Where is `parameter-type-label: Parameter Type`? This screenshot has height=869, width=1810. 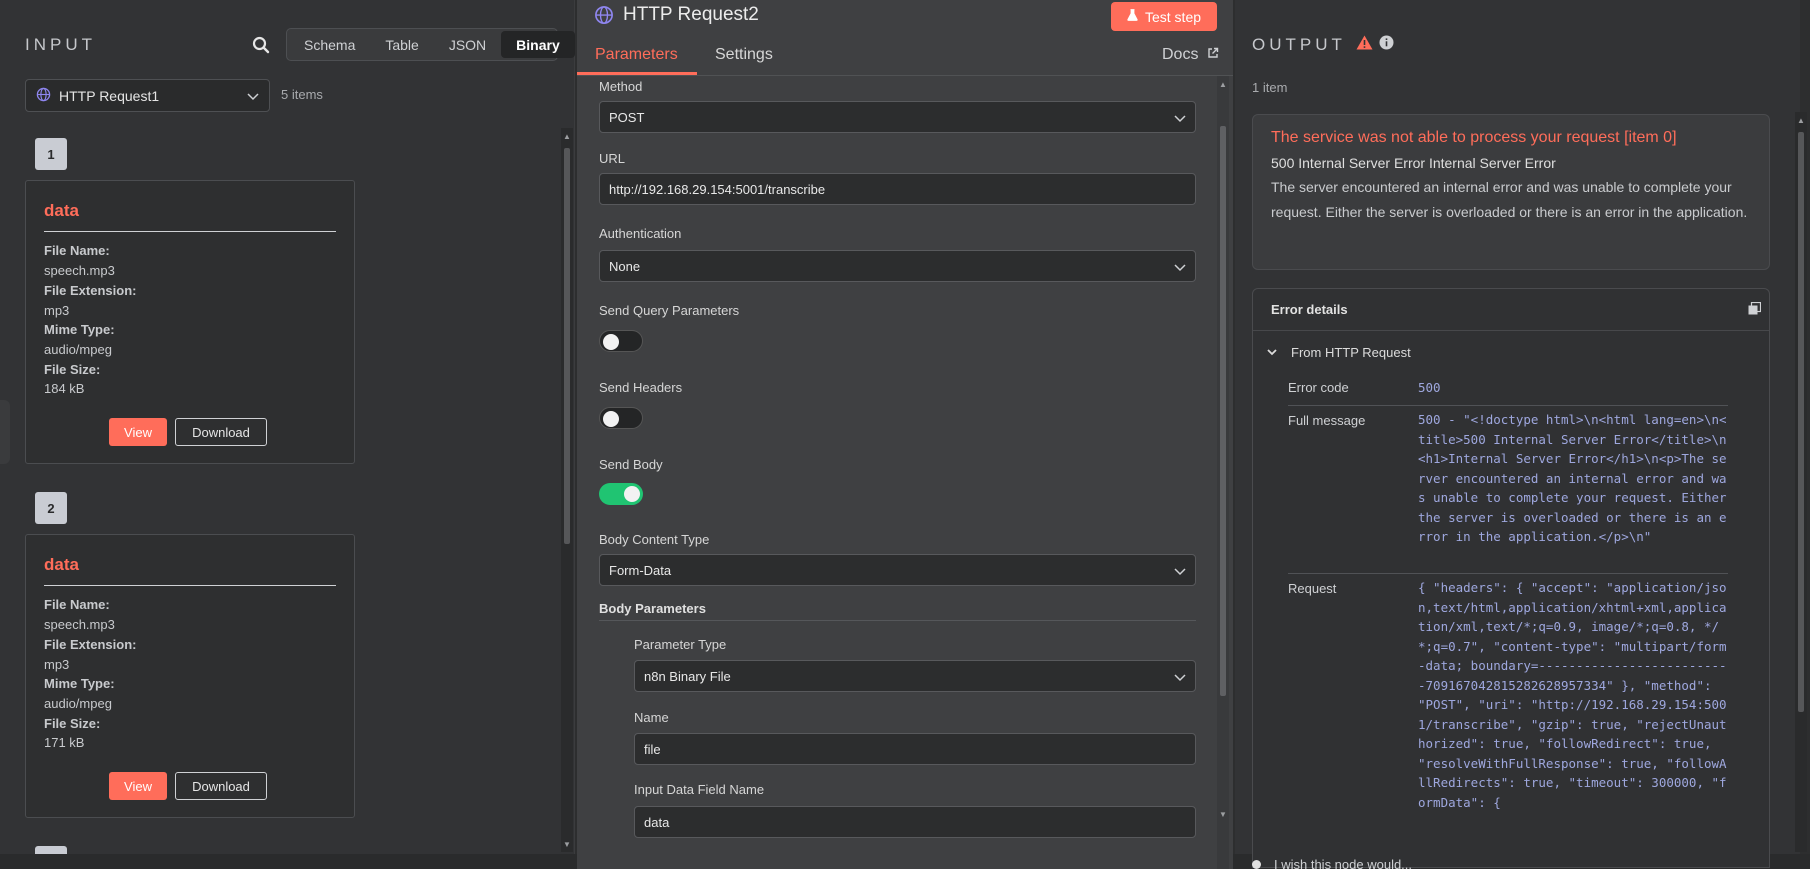 parameter-type-label: Parameter Type is located at coordinates (680, 644).